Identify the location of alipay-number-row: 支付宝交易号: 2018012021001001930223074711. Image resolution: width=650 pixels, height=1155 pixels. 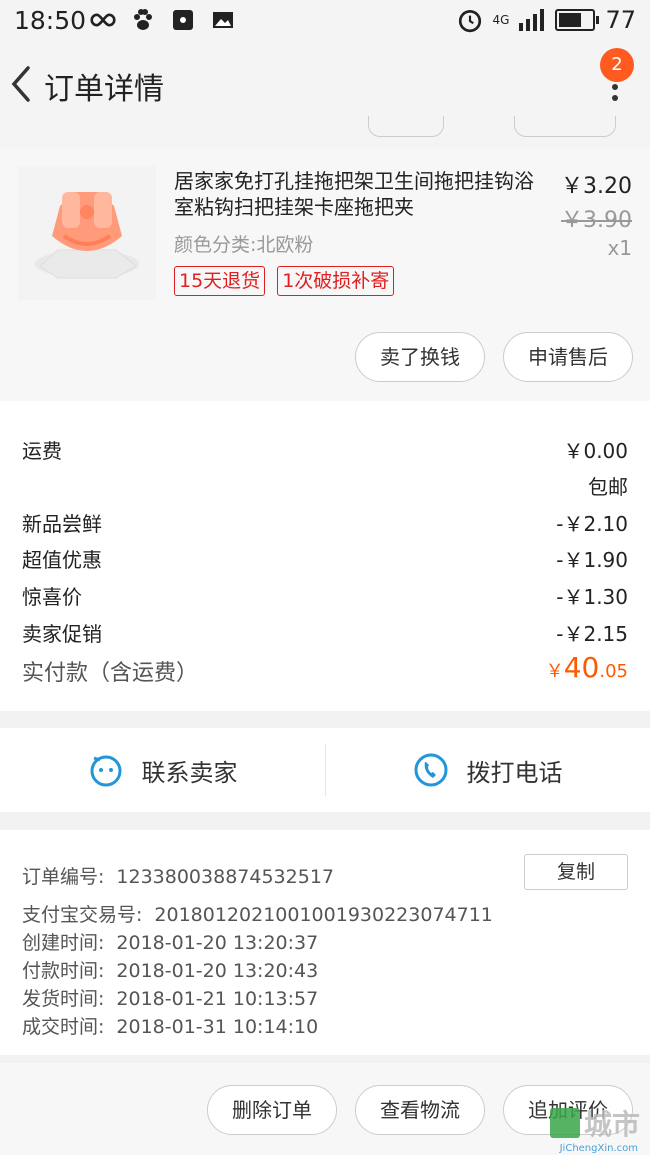
(257, 913).